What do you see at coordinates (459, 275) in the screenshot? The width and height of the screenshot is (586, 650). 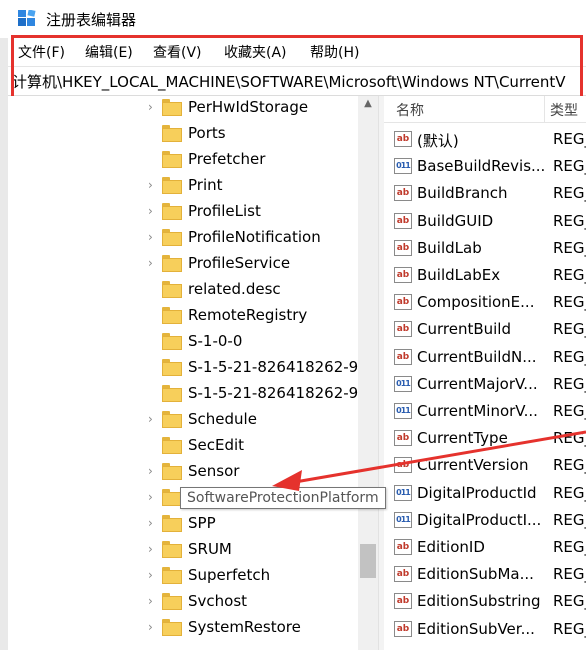 I see `value-name: BuildLabEx` at bounding box center [459, 275].